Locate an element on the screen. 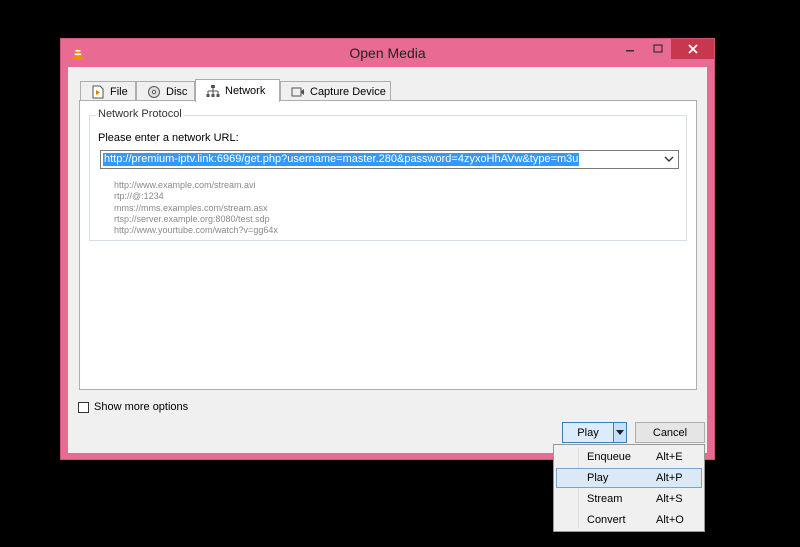 The image size is (800, 547). tab-network: Network is located at coordinates (237, 90).